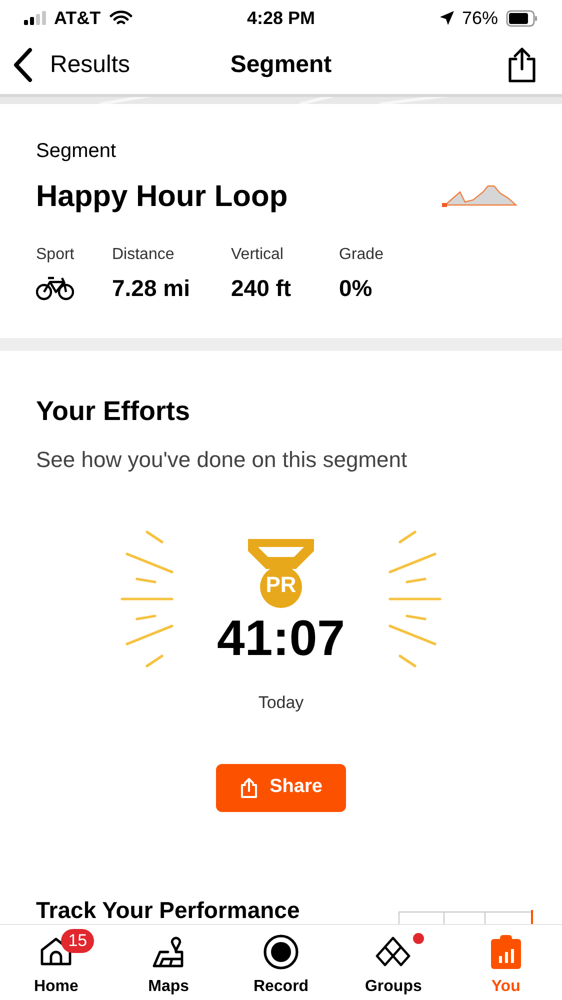 Image resolution: width=562 pixels, height=1000 pixels. Describe the element at coordinates (23, 65) in the screenshot. I see `chevron-left-icon` at that location.